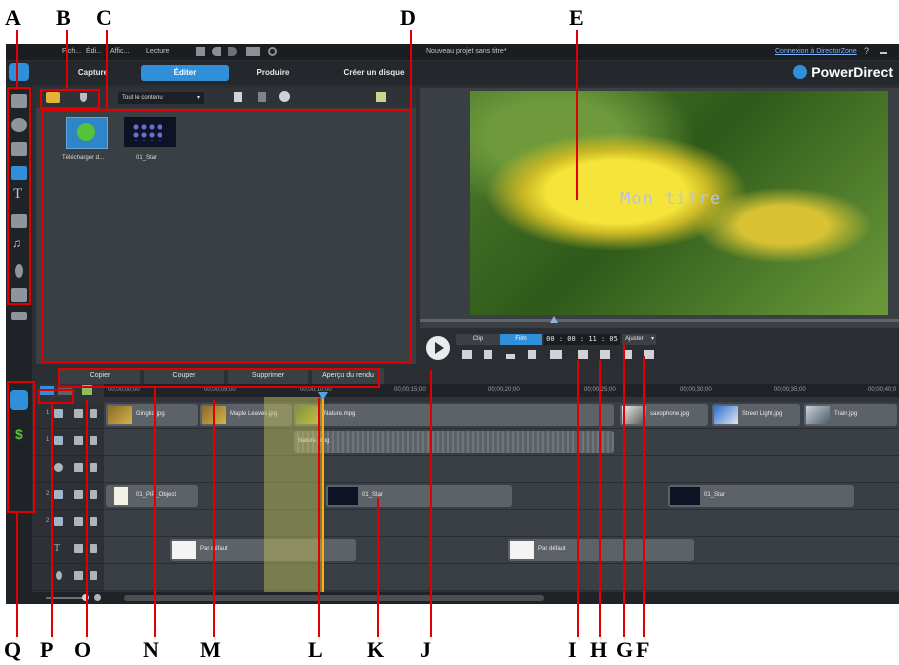  What do you see at coordinates (47, 649) in the screenshot?
I see `callout-p: P` at bounding box center [47, 649].